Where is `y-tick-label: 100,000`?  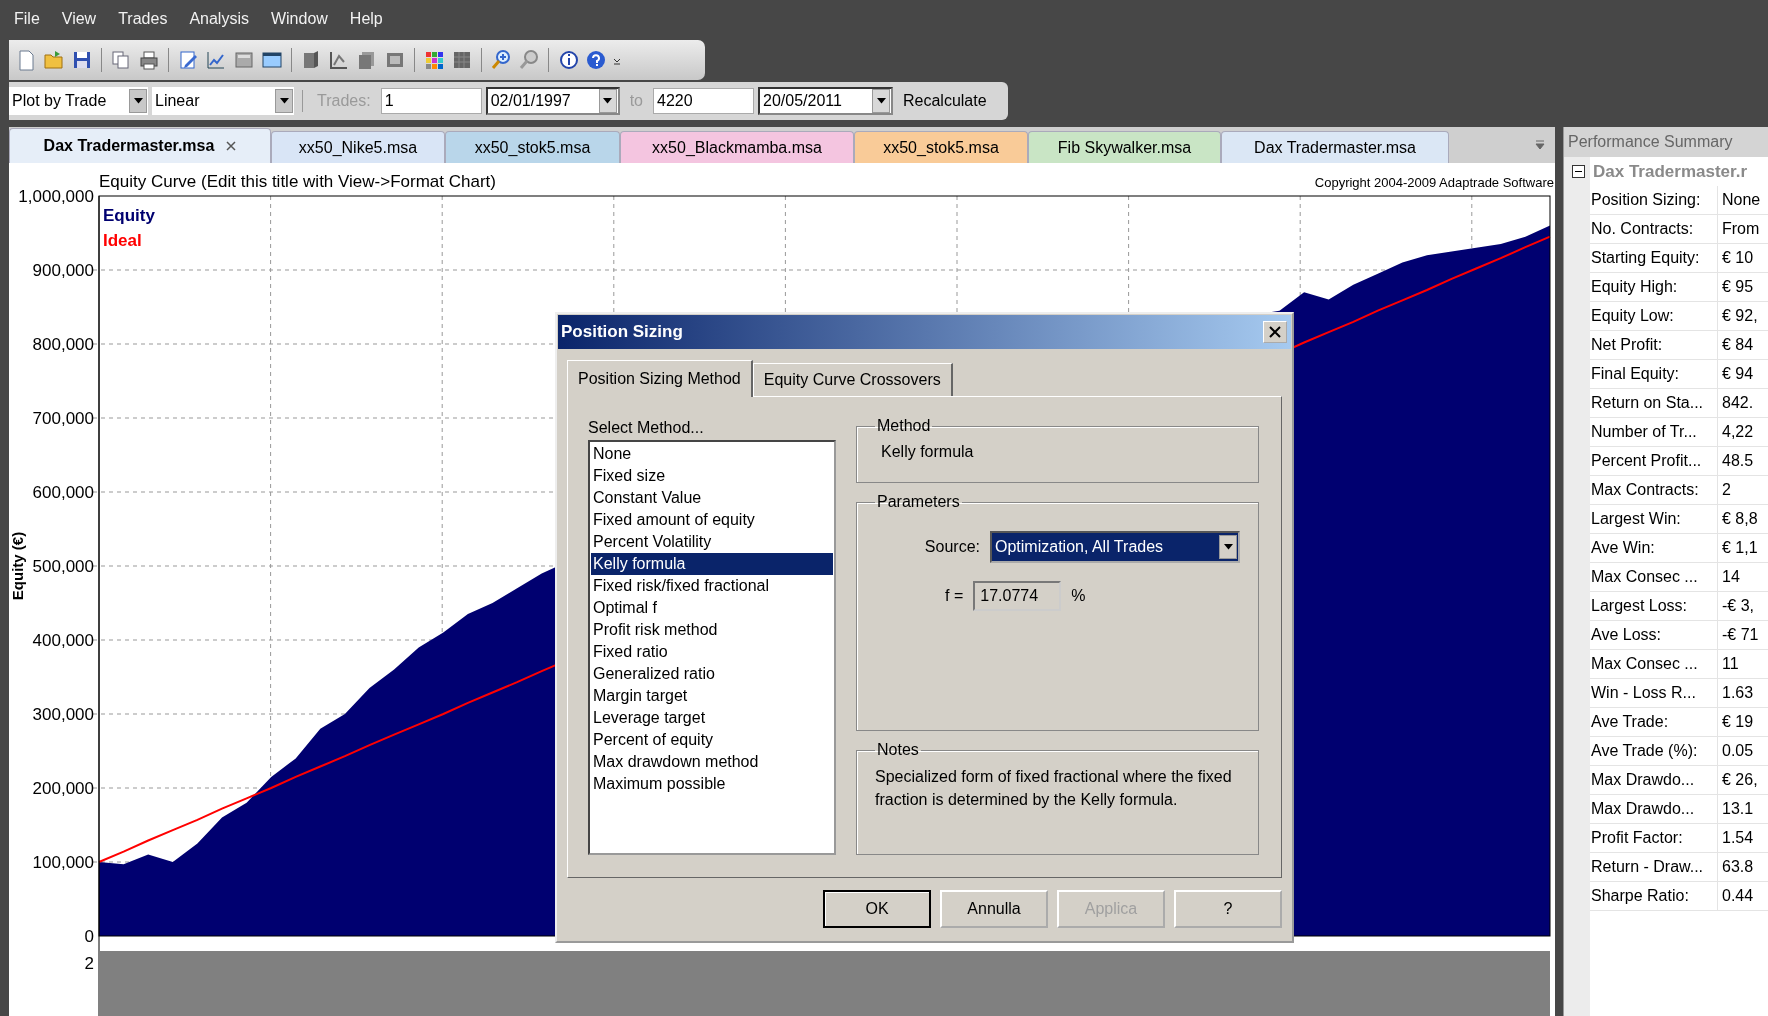 y-tick-label: 100,000 is located at coordinates (63, 862).